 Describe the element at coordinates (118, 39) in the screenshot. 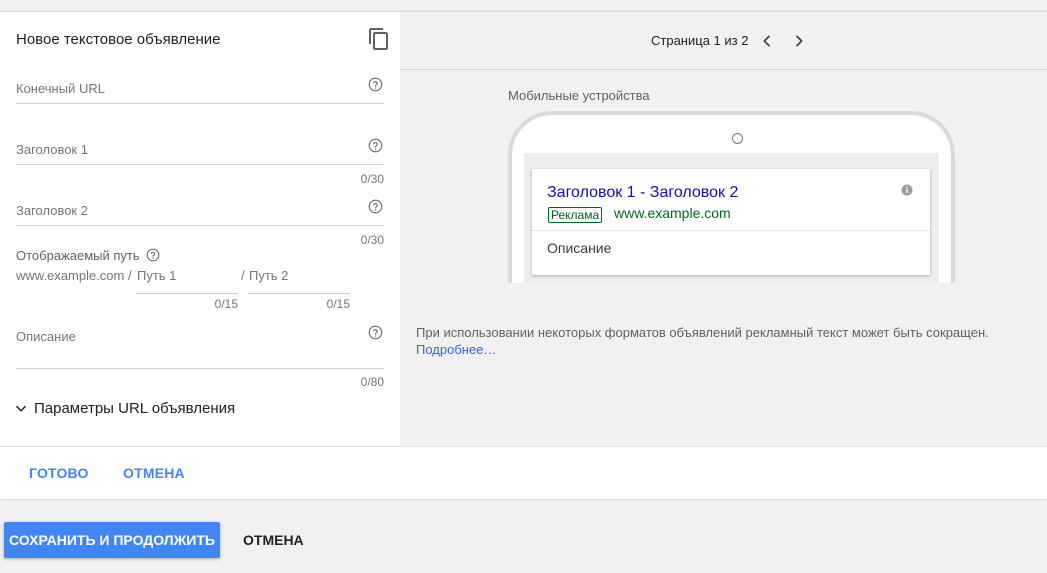

I see `form-title: Новое текстовое объявление` at that location.